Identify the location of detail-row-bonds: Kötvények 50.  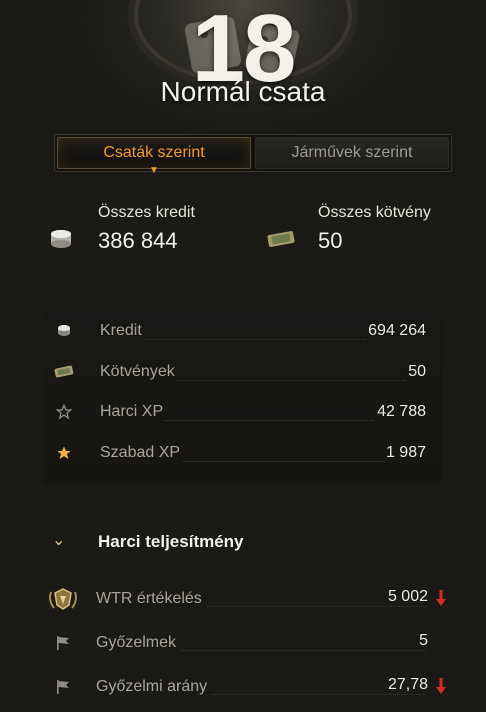
(243, 372).